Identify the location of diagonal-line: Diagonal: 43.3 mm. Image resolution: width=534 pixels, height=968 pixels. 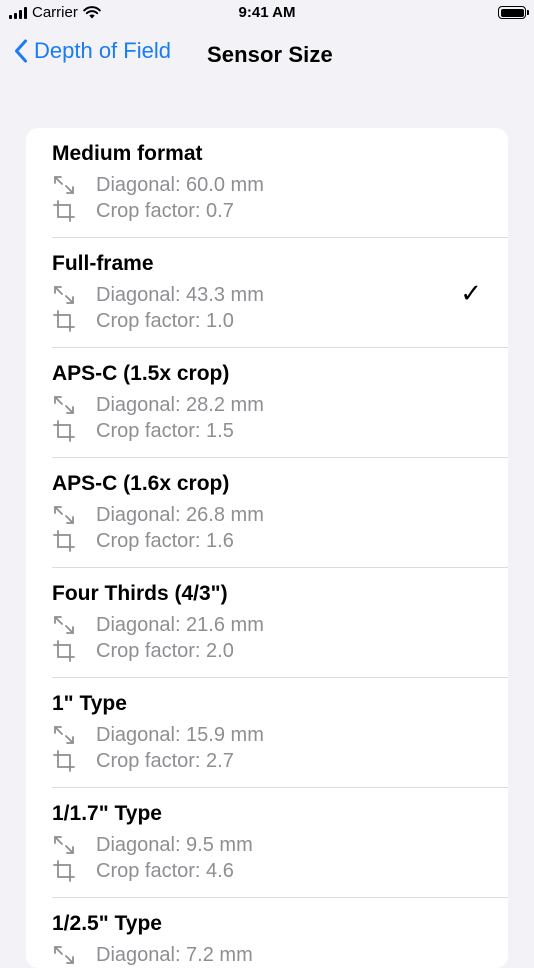
(158, 295).